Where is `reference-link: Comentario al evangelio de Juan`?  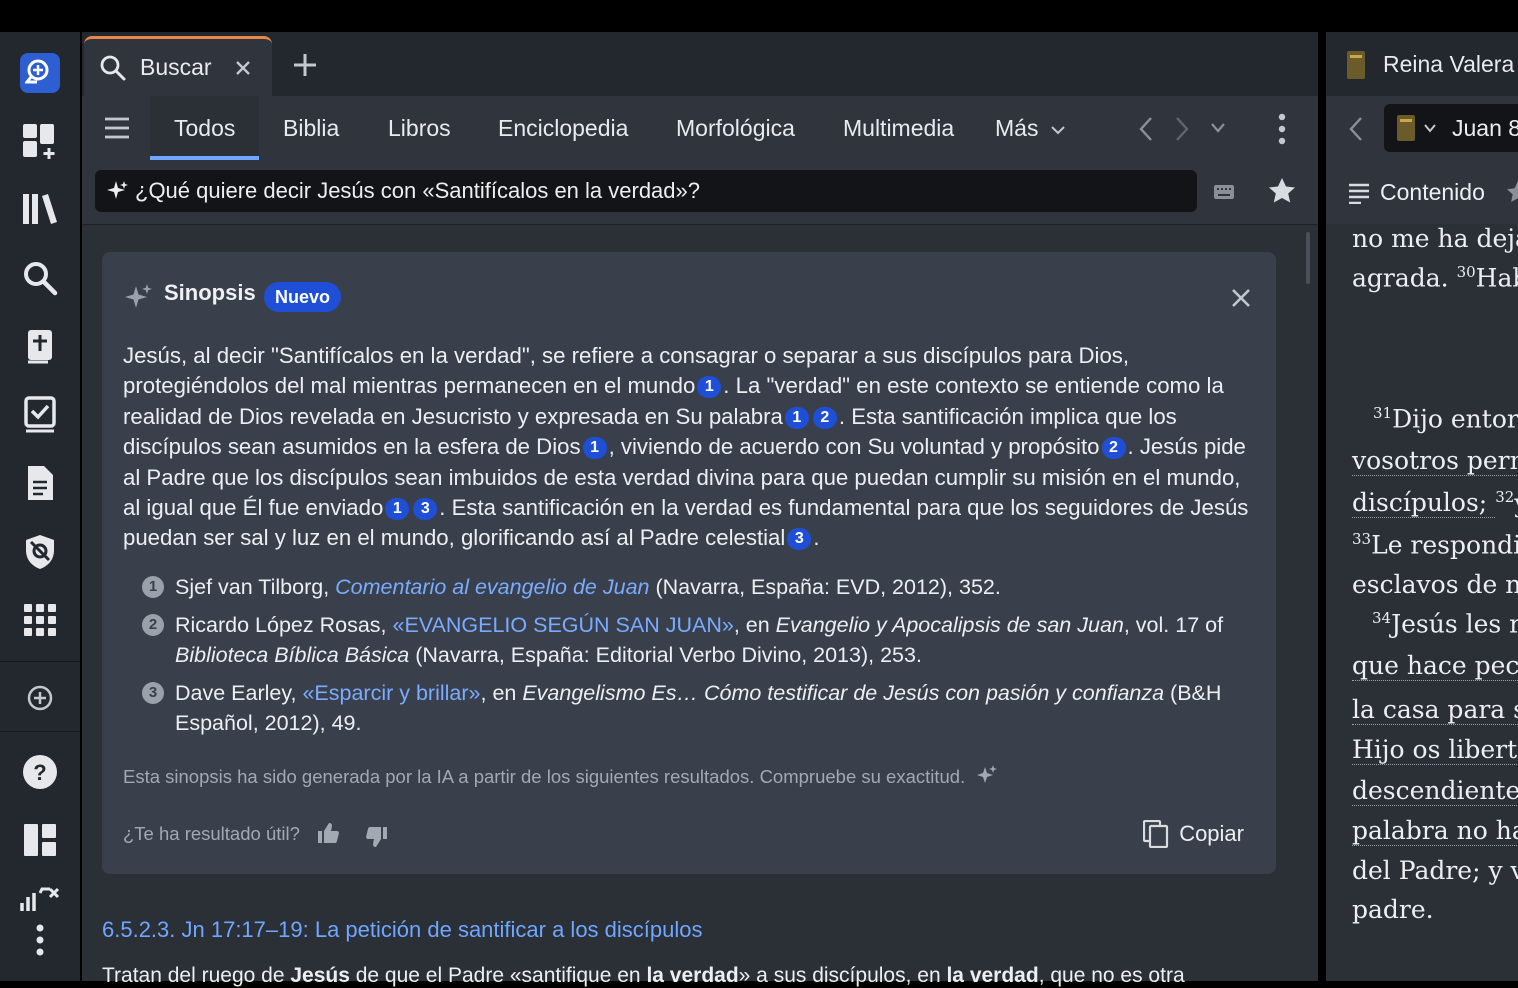 reference-link: Comentario al evangelio de Juan is located at coordinates (492, 587).